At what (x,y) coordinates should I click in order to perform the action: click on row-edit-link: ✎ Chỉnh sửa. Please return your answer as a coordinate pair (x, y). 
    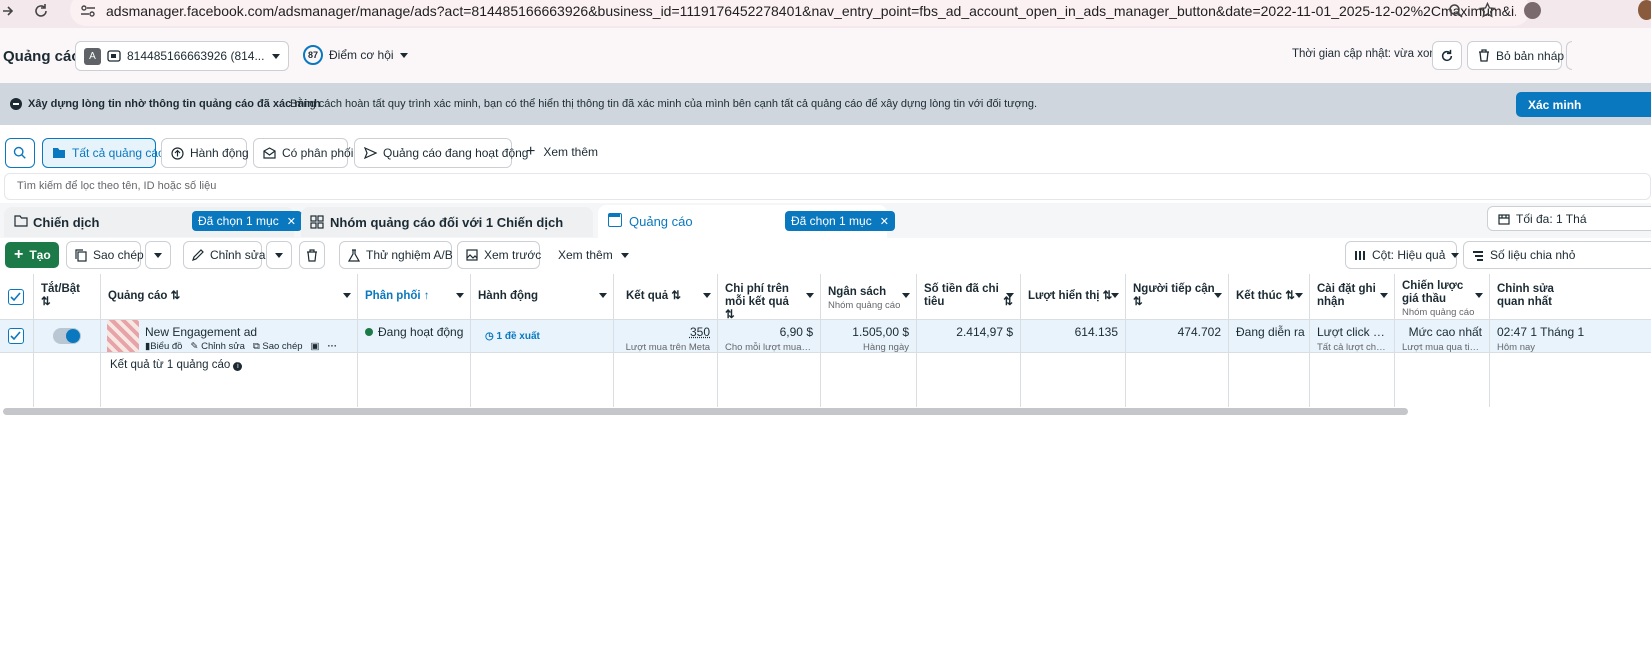
    Looking at the image, I should click on (217, 346).